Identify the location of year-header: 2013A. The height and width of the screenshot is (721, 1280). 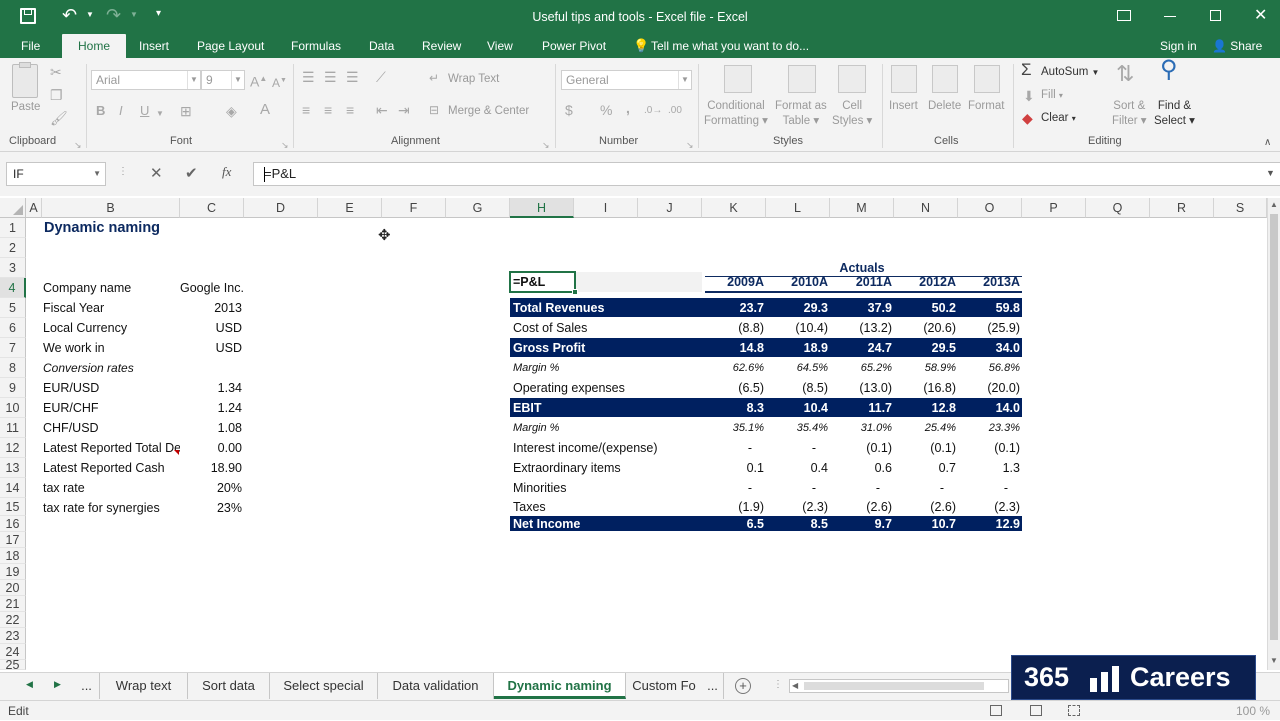
(989, 282).